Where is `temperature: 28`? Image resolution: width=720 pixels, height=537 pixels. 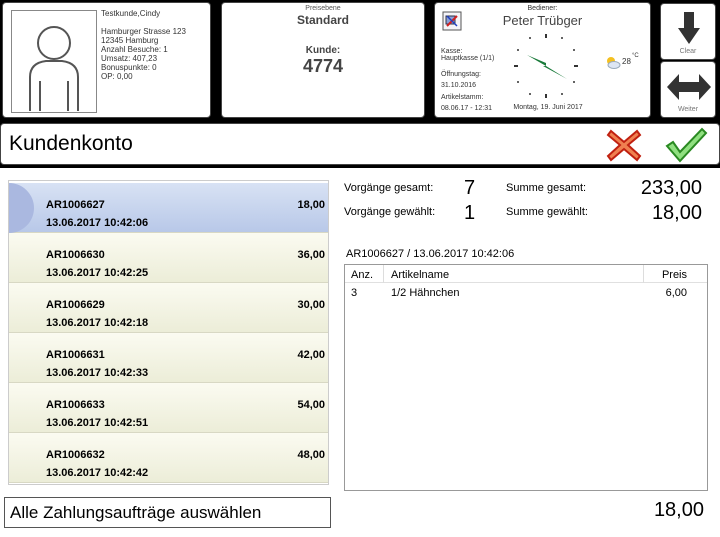 temperature: 28 is located at coordinates (626, 61).